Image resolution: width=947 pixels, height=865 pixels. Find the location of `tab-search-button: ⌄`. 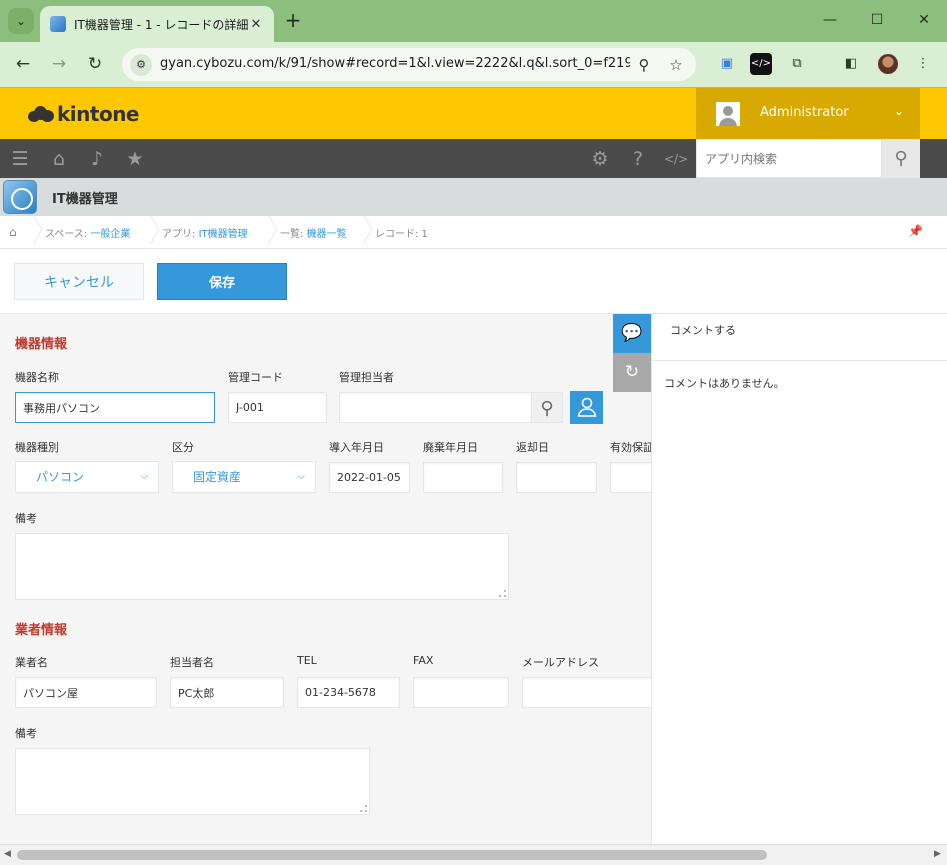

tab-search-button: ⌄ is located at coordinates (21, 21).